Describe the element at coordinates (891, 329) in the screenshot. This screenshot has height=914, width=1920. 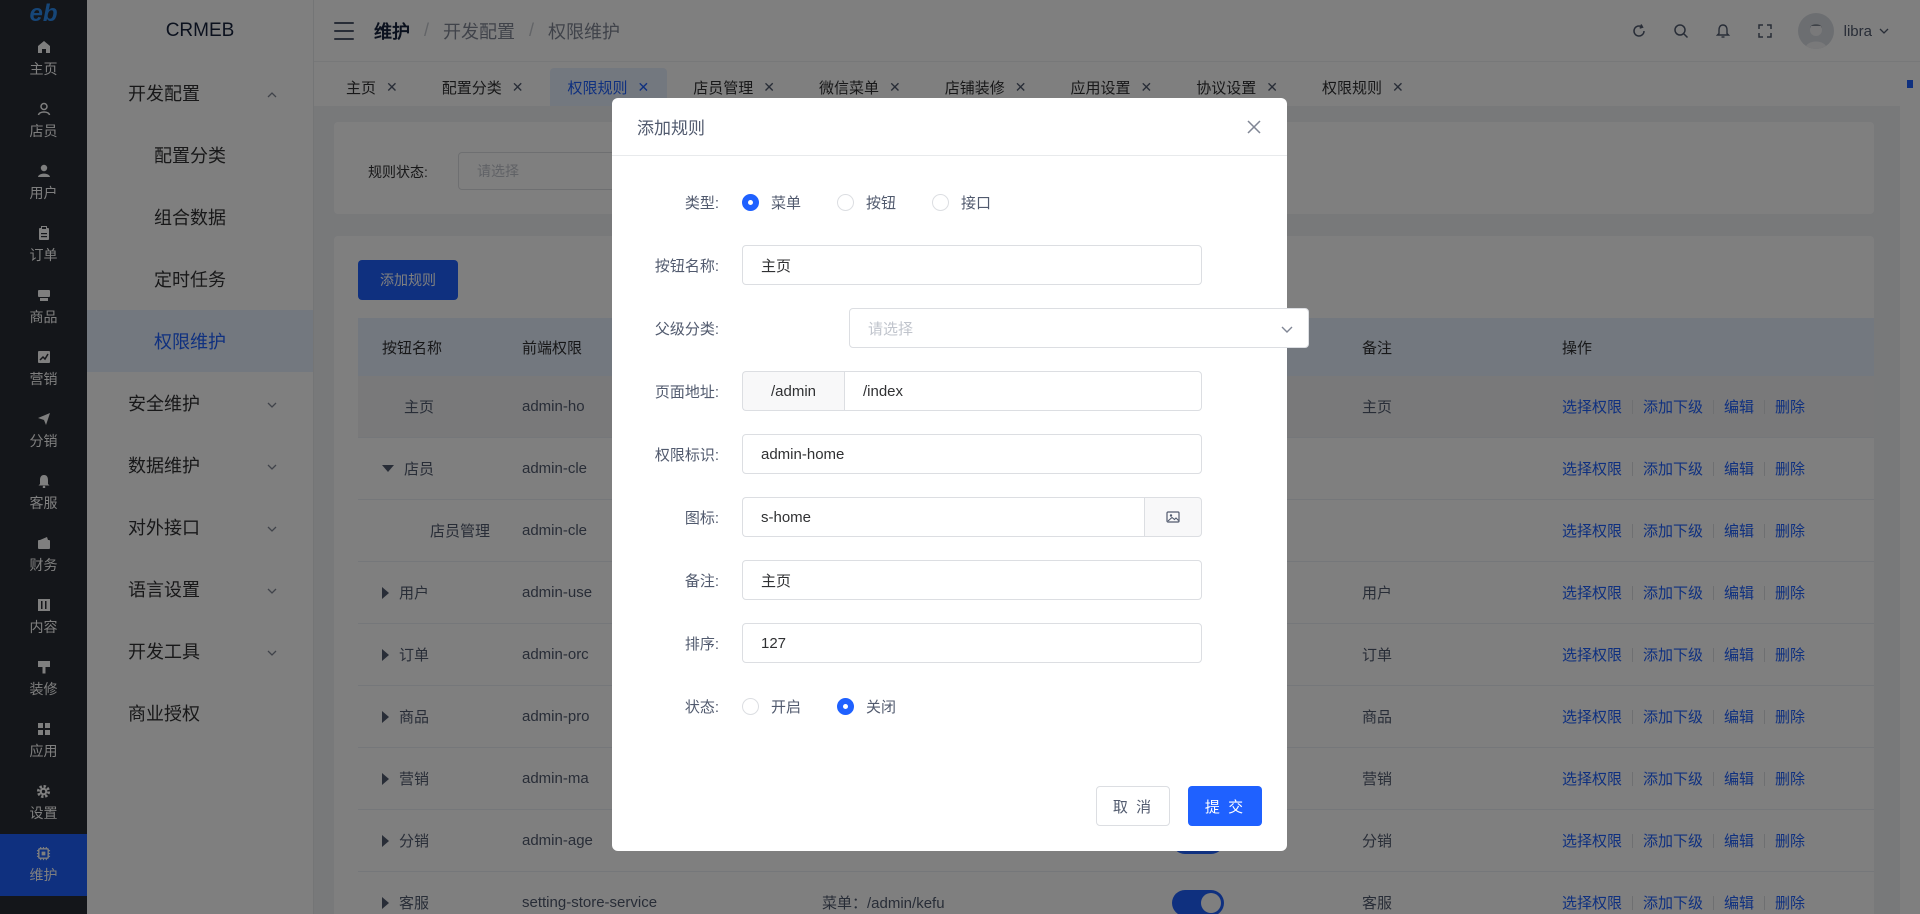
I see `select-placeholder: 请选择` at that location.